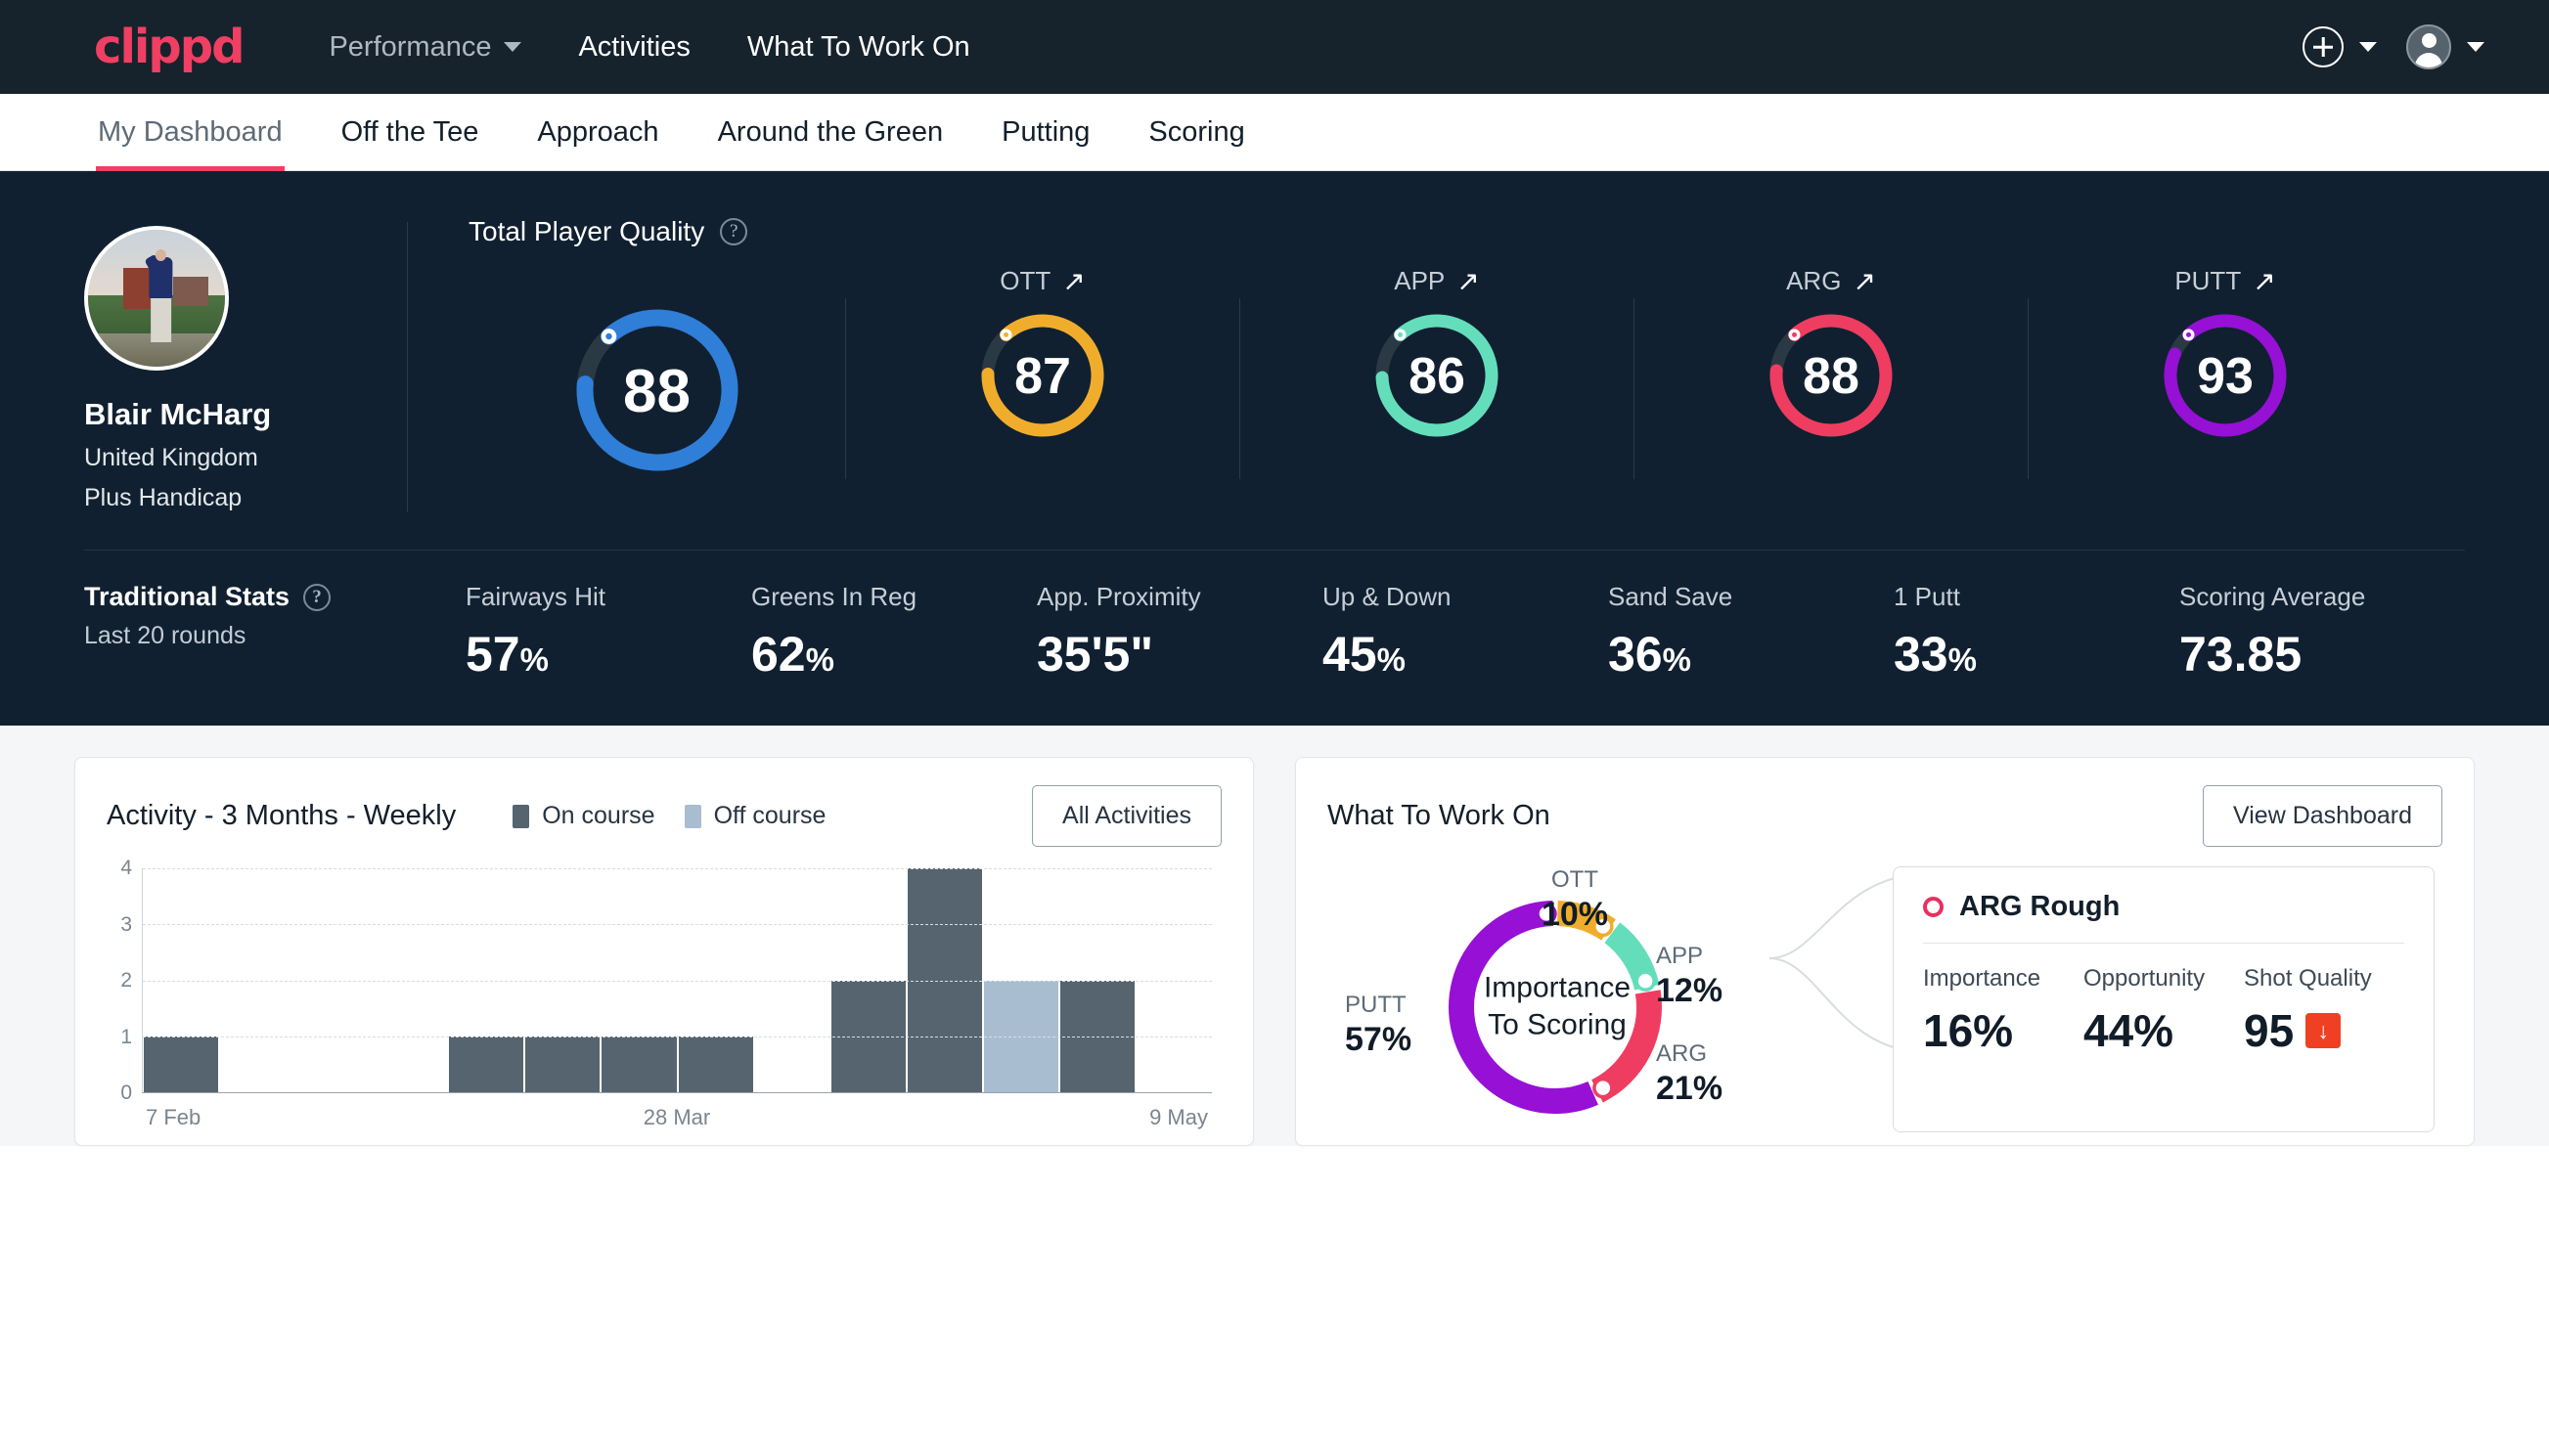  Describe the element at coordinates (1814, 280) in the screenshot. I see `gauge-label-text: ARG` at that location.